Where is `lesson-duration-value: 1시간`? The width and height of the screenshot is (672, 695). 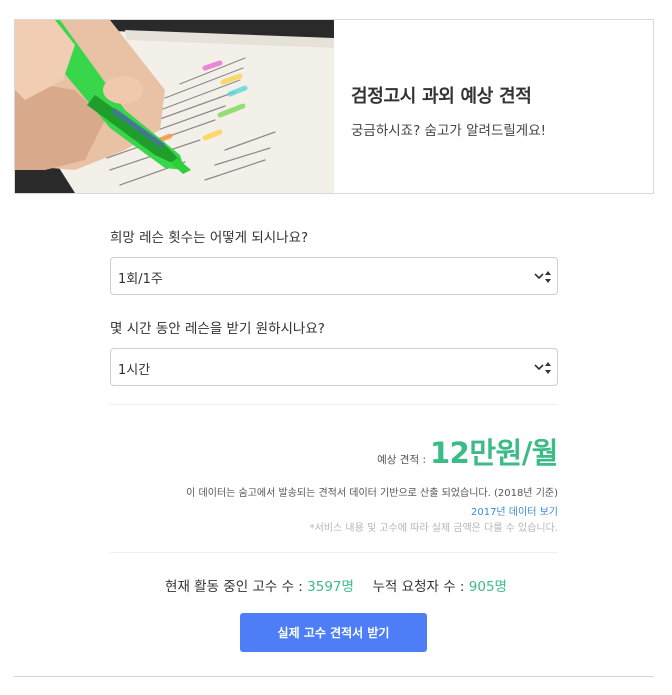
lesson-duration-value: 1시간 is located at coordinates (134, 370).